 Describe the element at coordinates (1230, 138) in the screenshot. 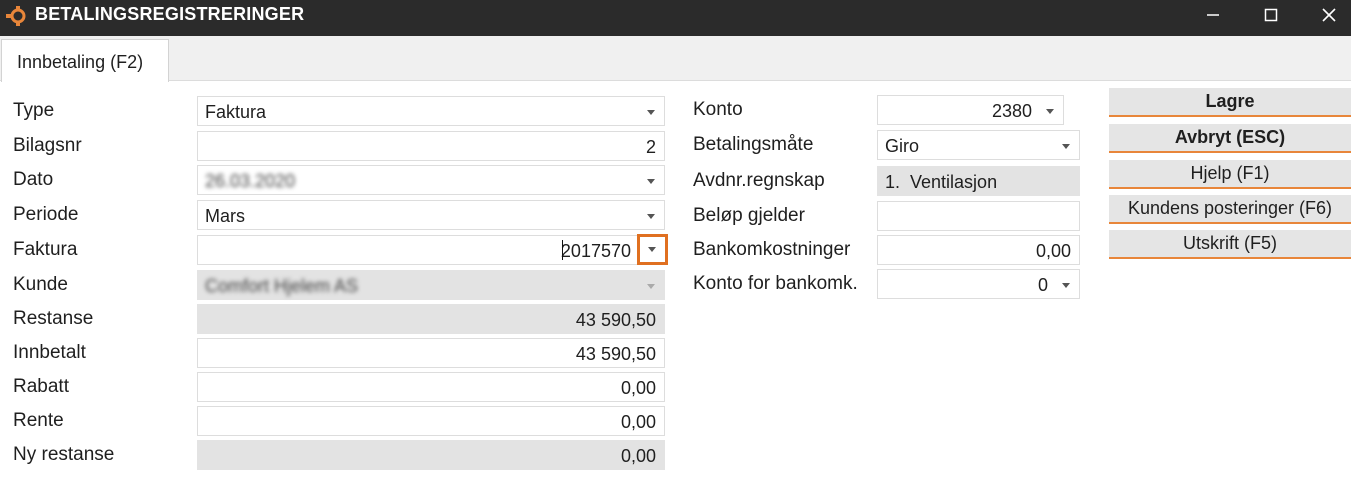

I see `avbryt-button: Avbryt (ESC)` at that location.